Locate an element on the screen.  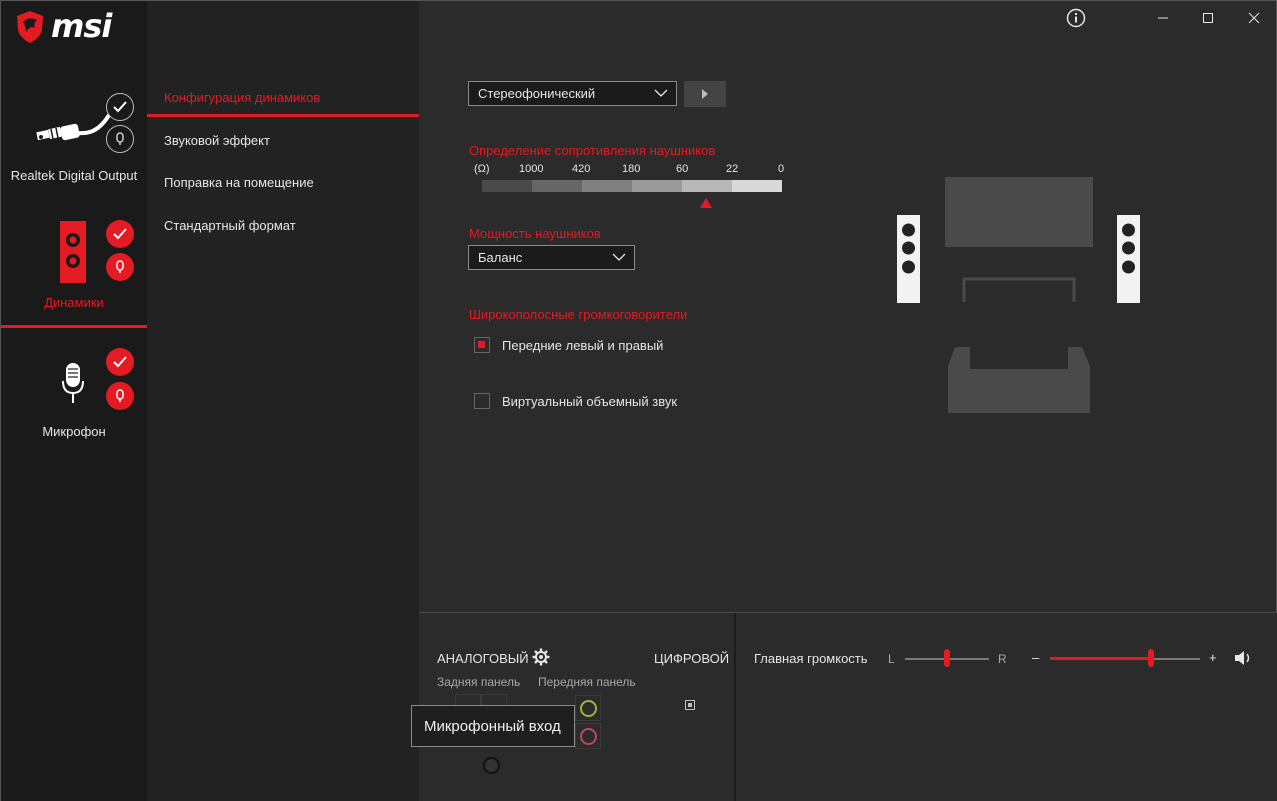
headphone-power-select: Баланс is located at coordinates (551, 257).